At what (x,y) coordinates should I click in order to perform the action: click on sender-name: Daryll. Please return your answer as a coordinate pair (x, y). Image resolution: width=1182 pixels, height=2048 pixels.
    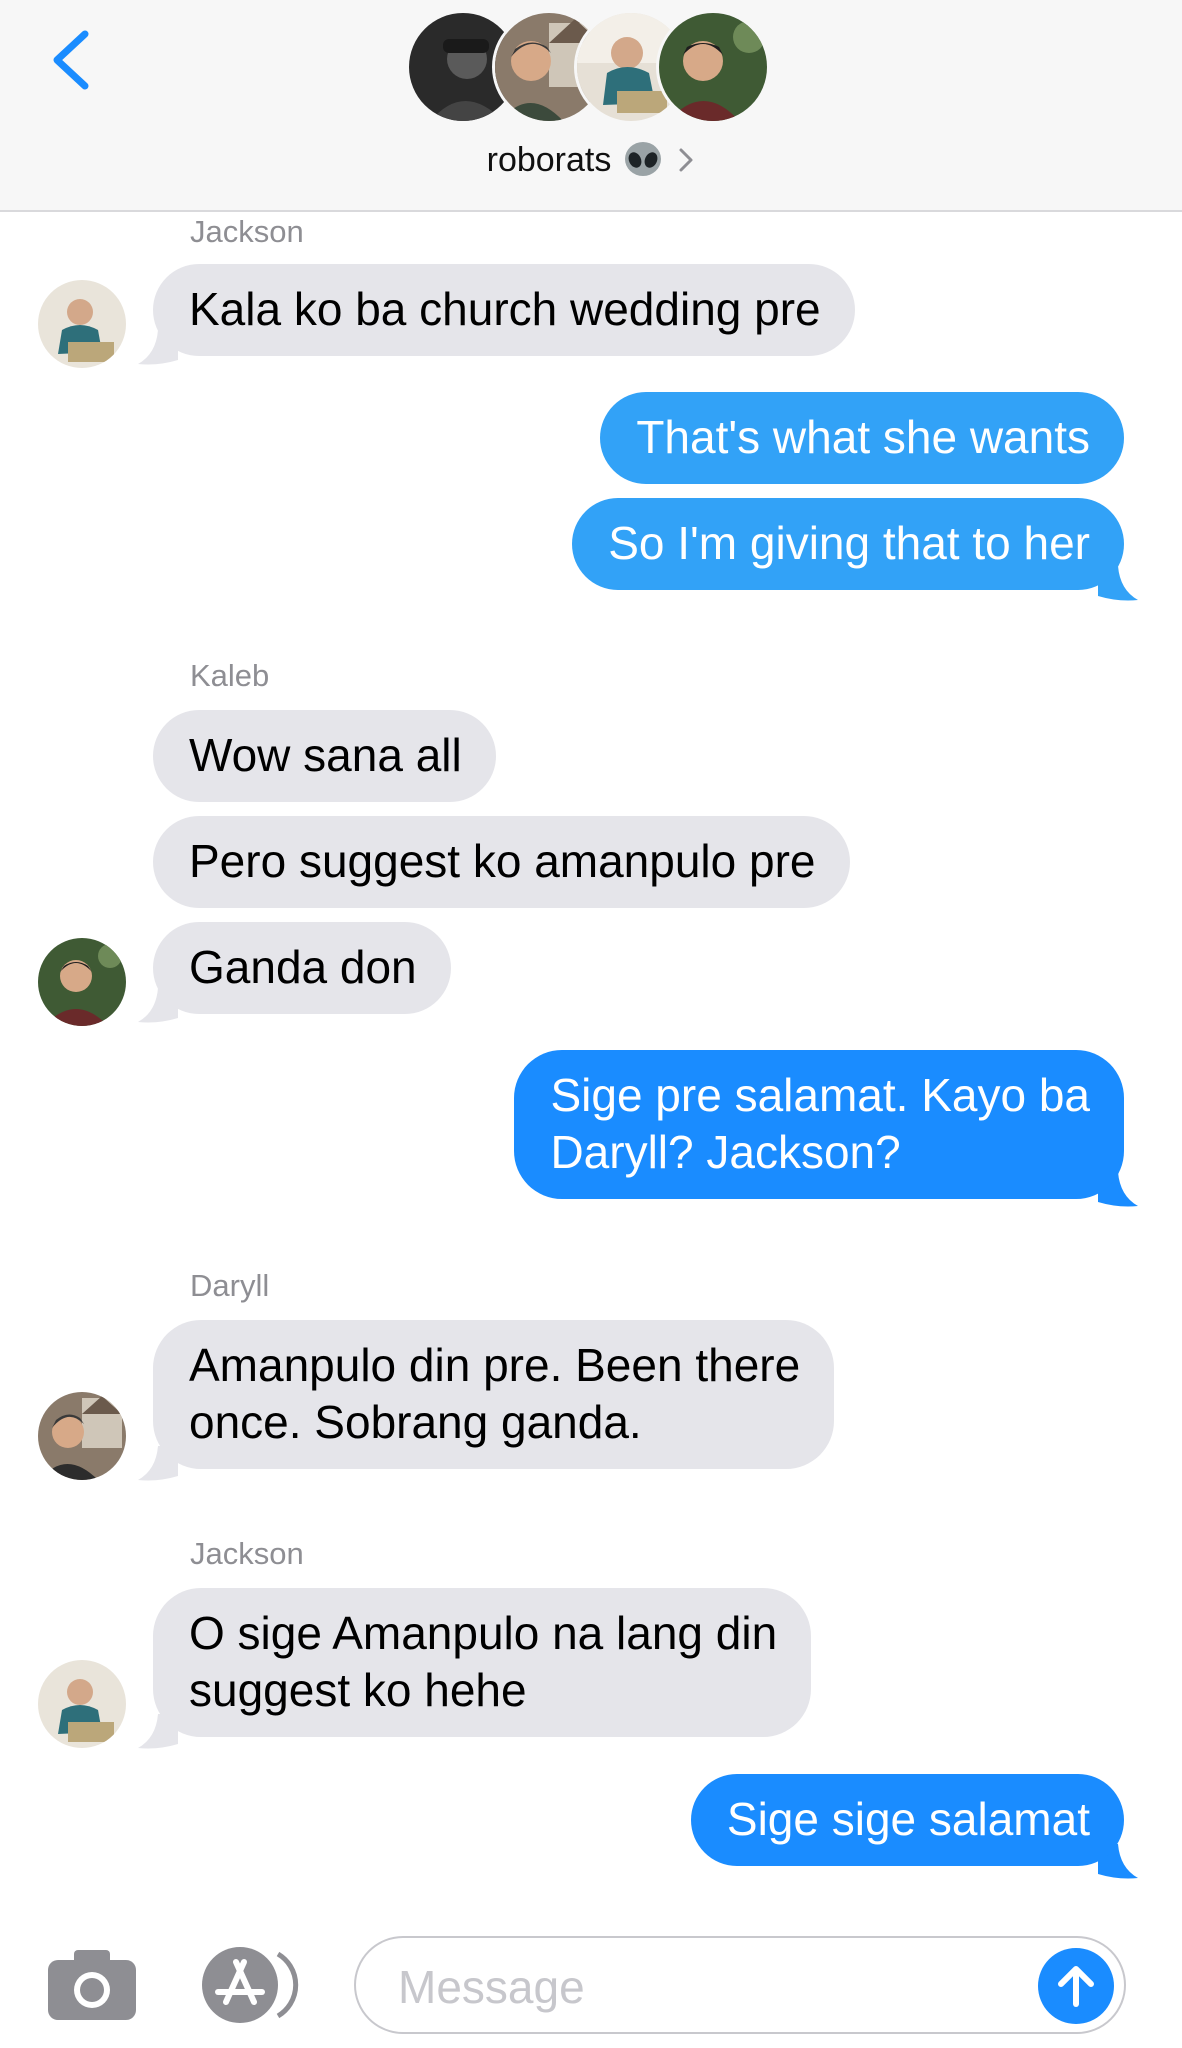
    Looking at the image, I should click on (230, 1285).